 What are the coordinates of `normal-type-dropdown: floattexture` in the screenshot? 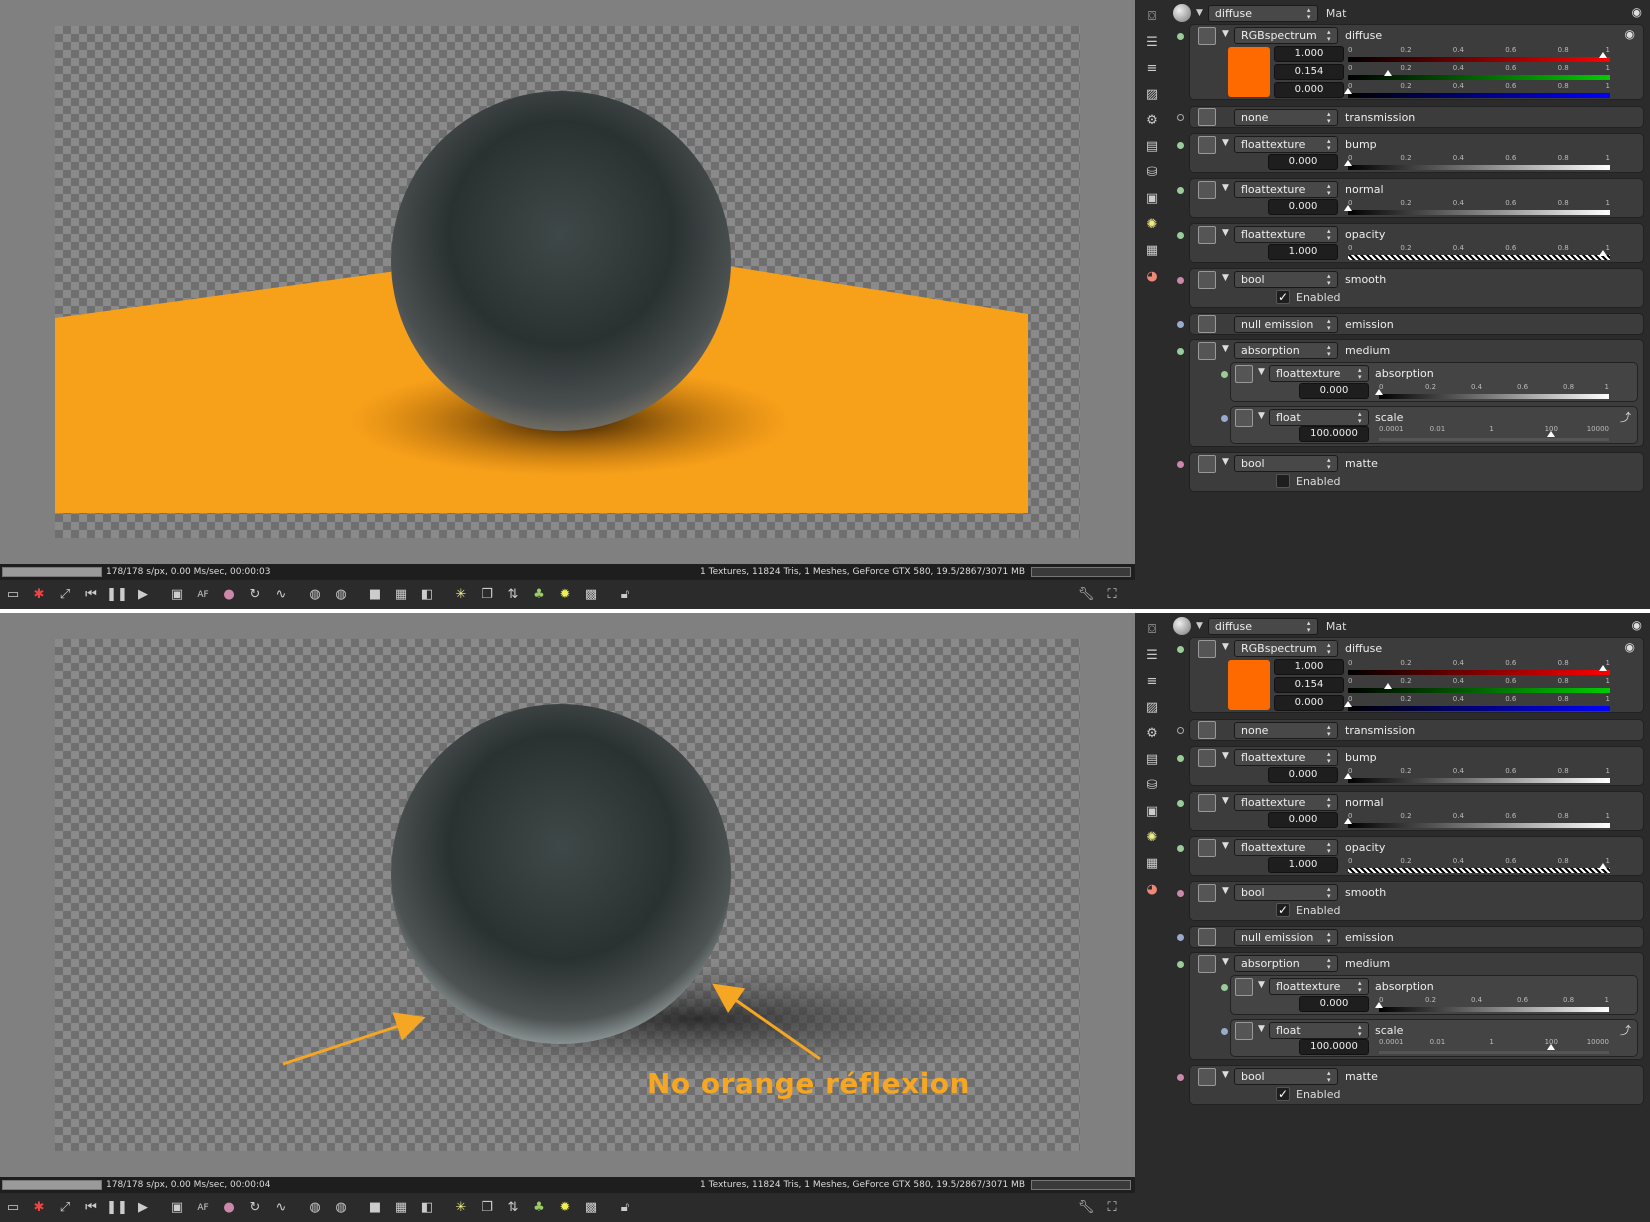 It's located at (1286, 802).